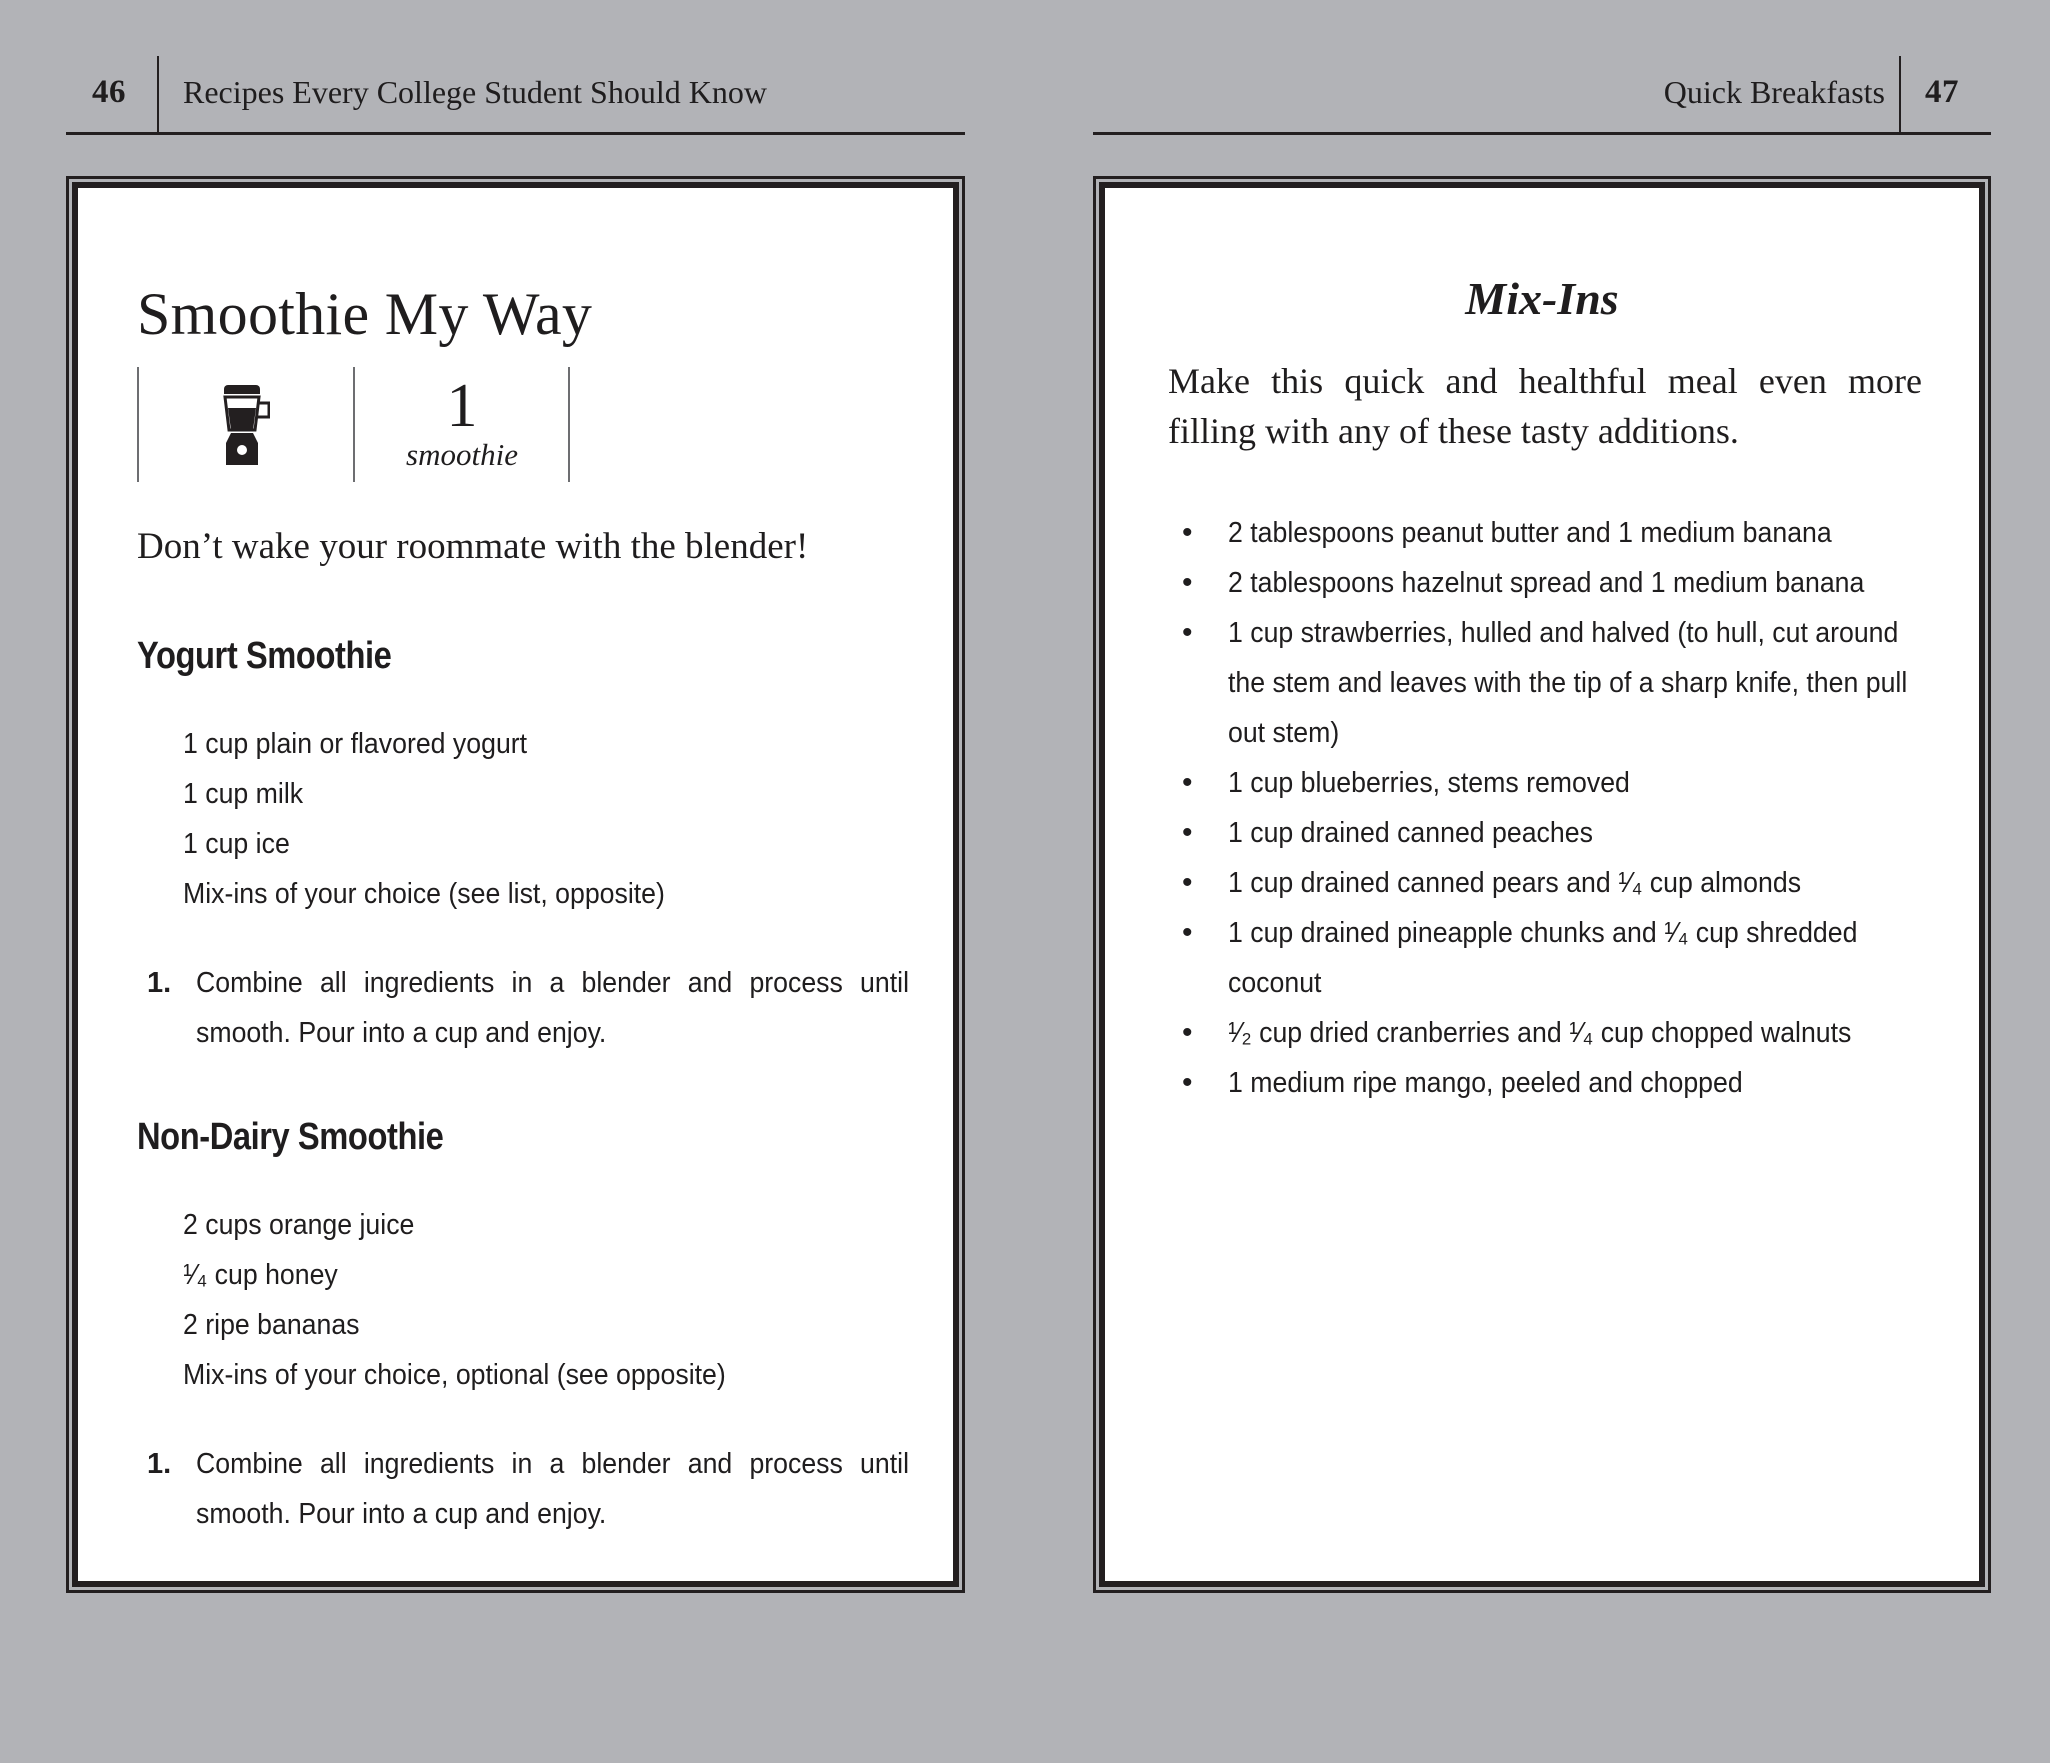 The image size is (2050, 1763). I want to click on ingredient-item: 2 cups orange juice, so click(299, 1225).